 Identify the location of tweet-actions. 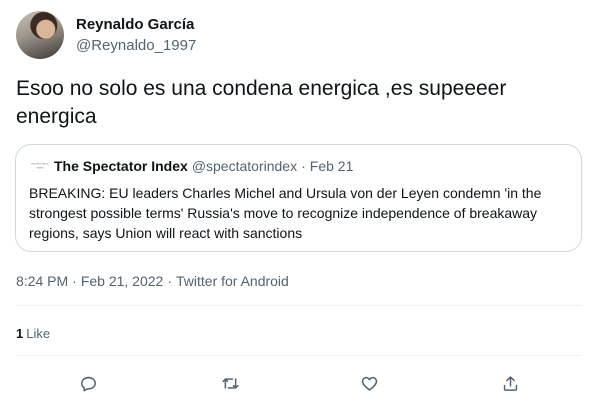
(299, 383).